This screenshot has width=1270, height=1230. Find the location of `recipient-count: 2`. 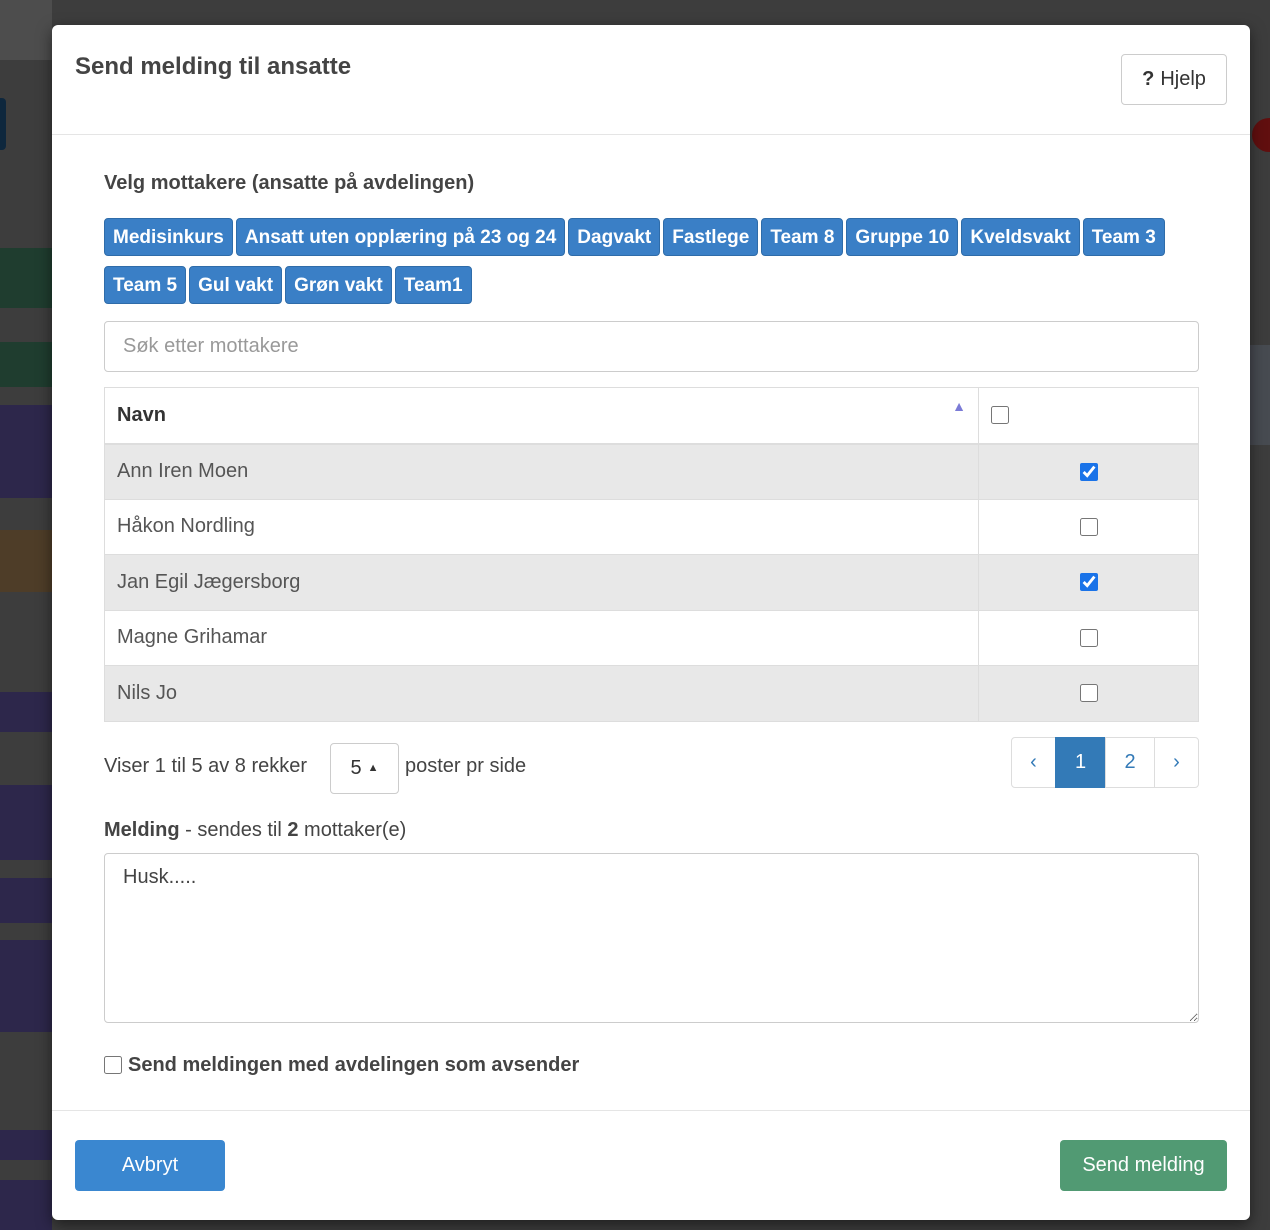

recipient-count: 2 is located at coordinates (293, 829).